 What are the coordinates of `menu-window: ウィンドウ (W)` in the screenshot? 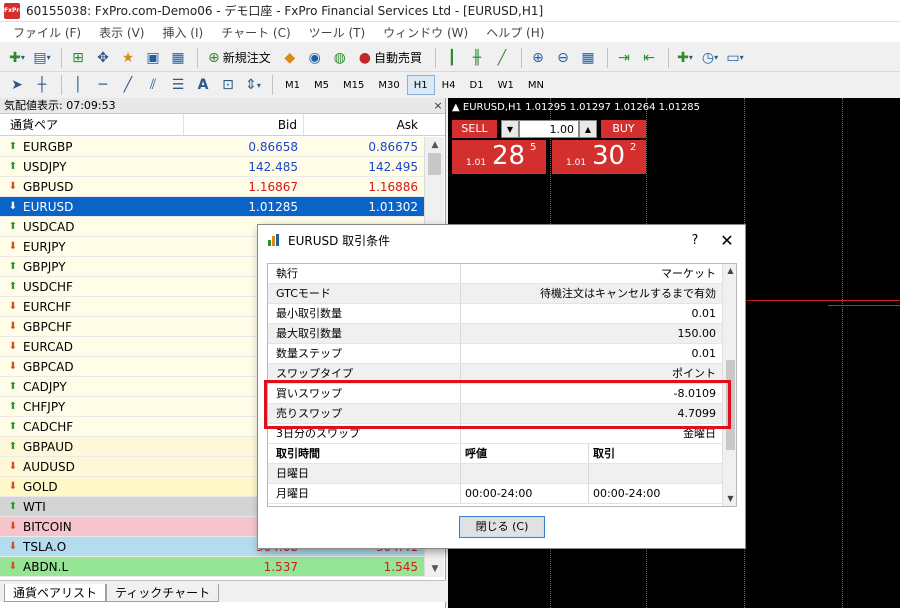 It's located at (425, 32).